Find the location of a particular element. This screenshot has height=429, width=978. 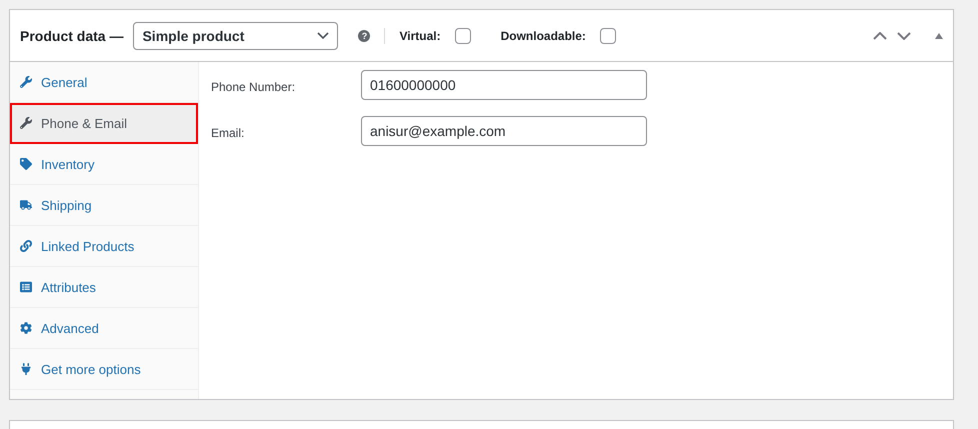

field-label: Phone Number: is located at coordinates (253, 86).